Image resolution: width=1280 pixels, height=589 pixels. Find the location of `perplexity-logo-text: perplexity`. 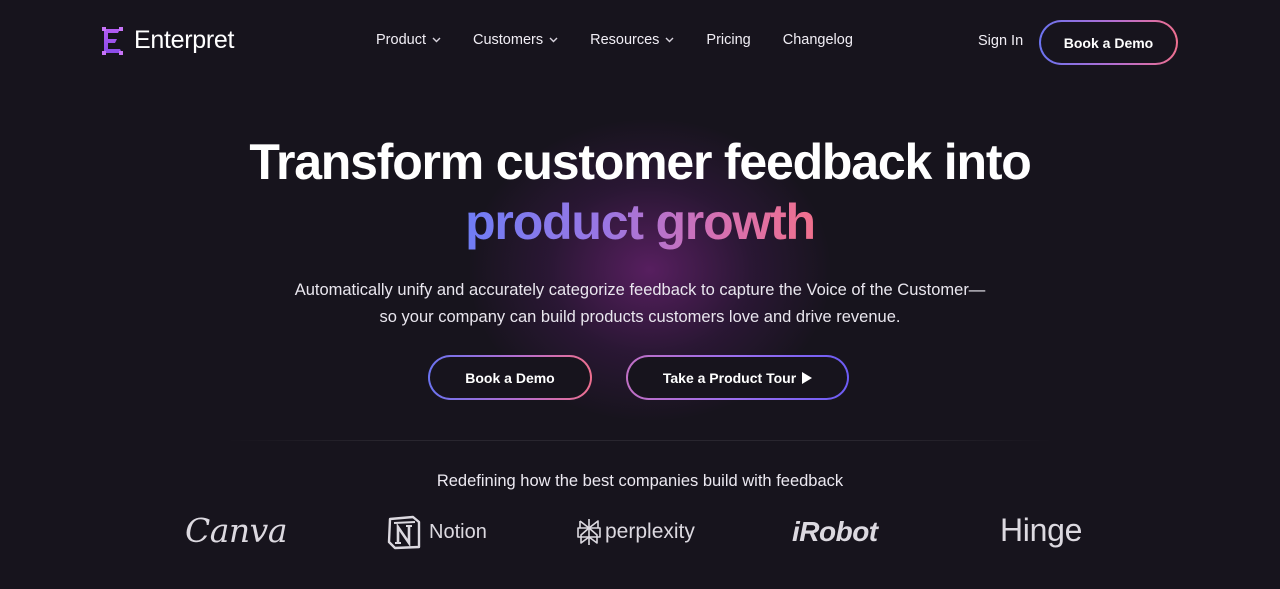

perplexity-logo-text: perplexity is located at coordinates (650, 531).